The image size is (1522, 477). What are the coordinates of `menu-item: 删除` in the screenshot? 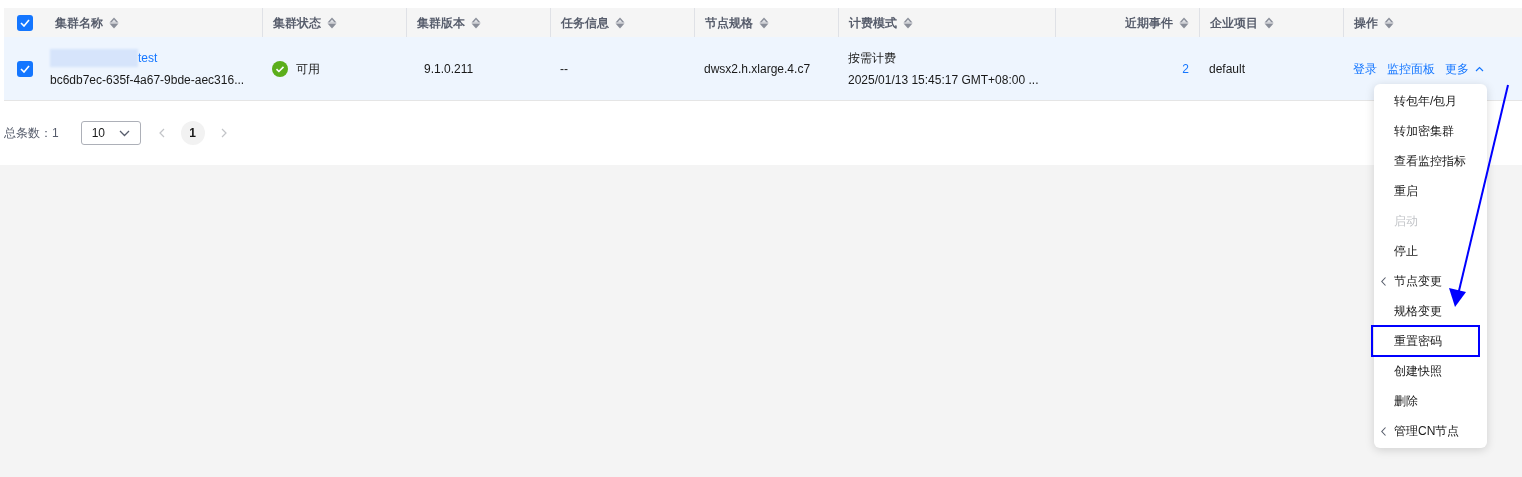 It's located at (1430, 401).